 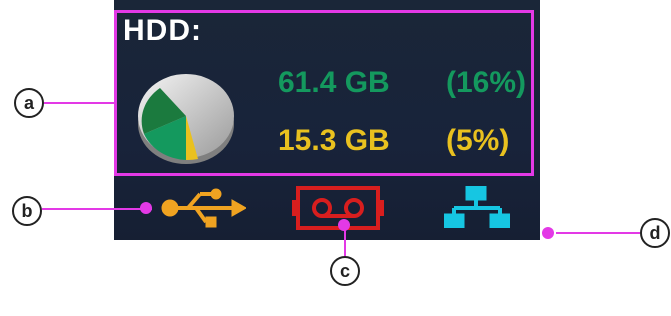 What do you see at coordinates (27, 211) in the screenshot?
I see `callout-b: b` at bounding box center [27, 211].